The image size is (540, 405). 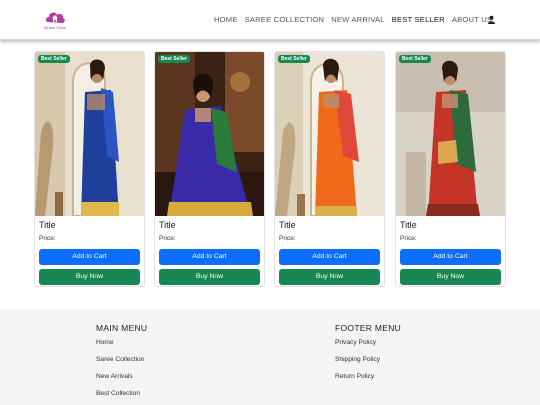 What do you see at coordinates (368, 346) in the screenshot?
I see `footer-link-privacy-policy: Privacy Policy` at bounding box center [368, 346].